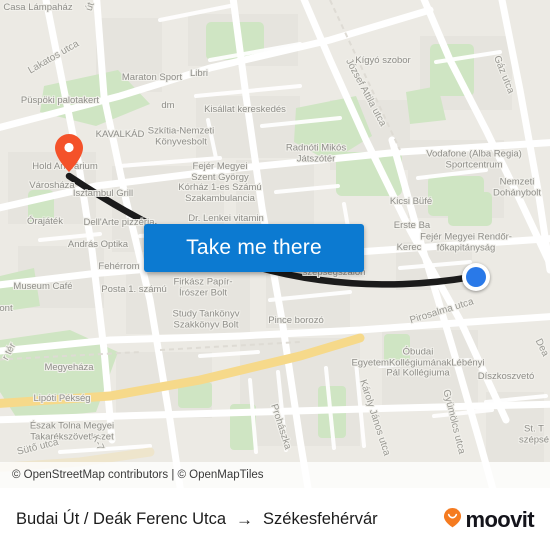 Image resolution: width=550 pixels, height=550 pixels. What do you see at coordinates (69, 153) in the screenshot?
I see `origin-pin` at bounding box center [69, 153].